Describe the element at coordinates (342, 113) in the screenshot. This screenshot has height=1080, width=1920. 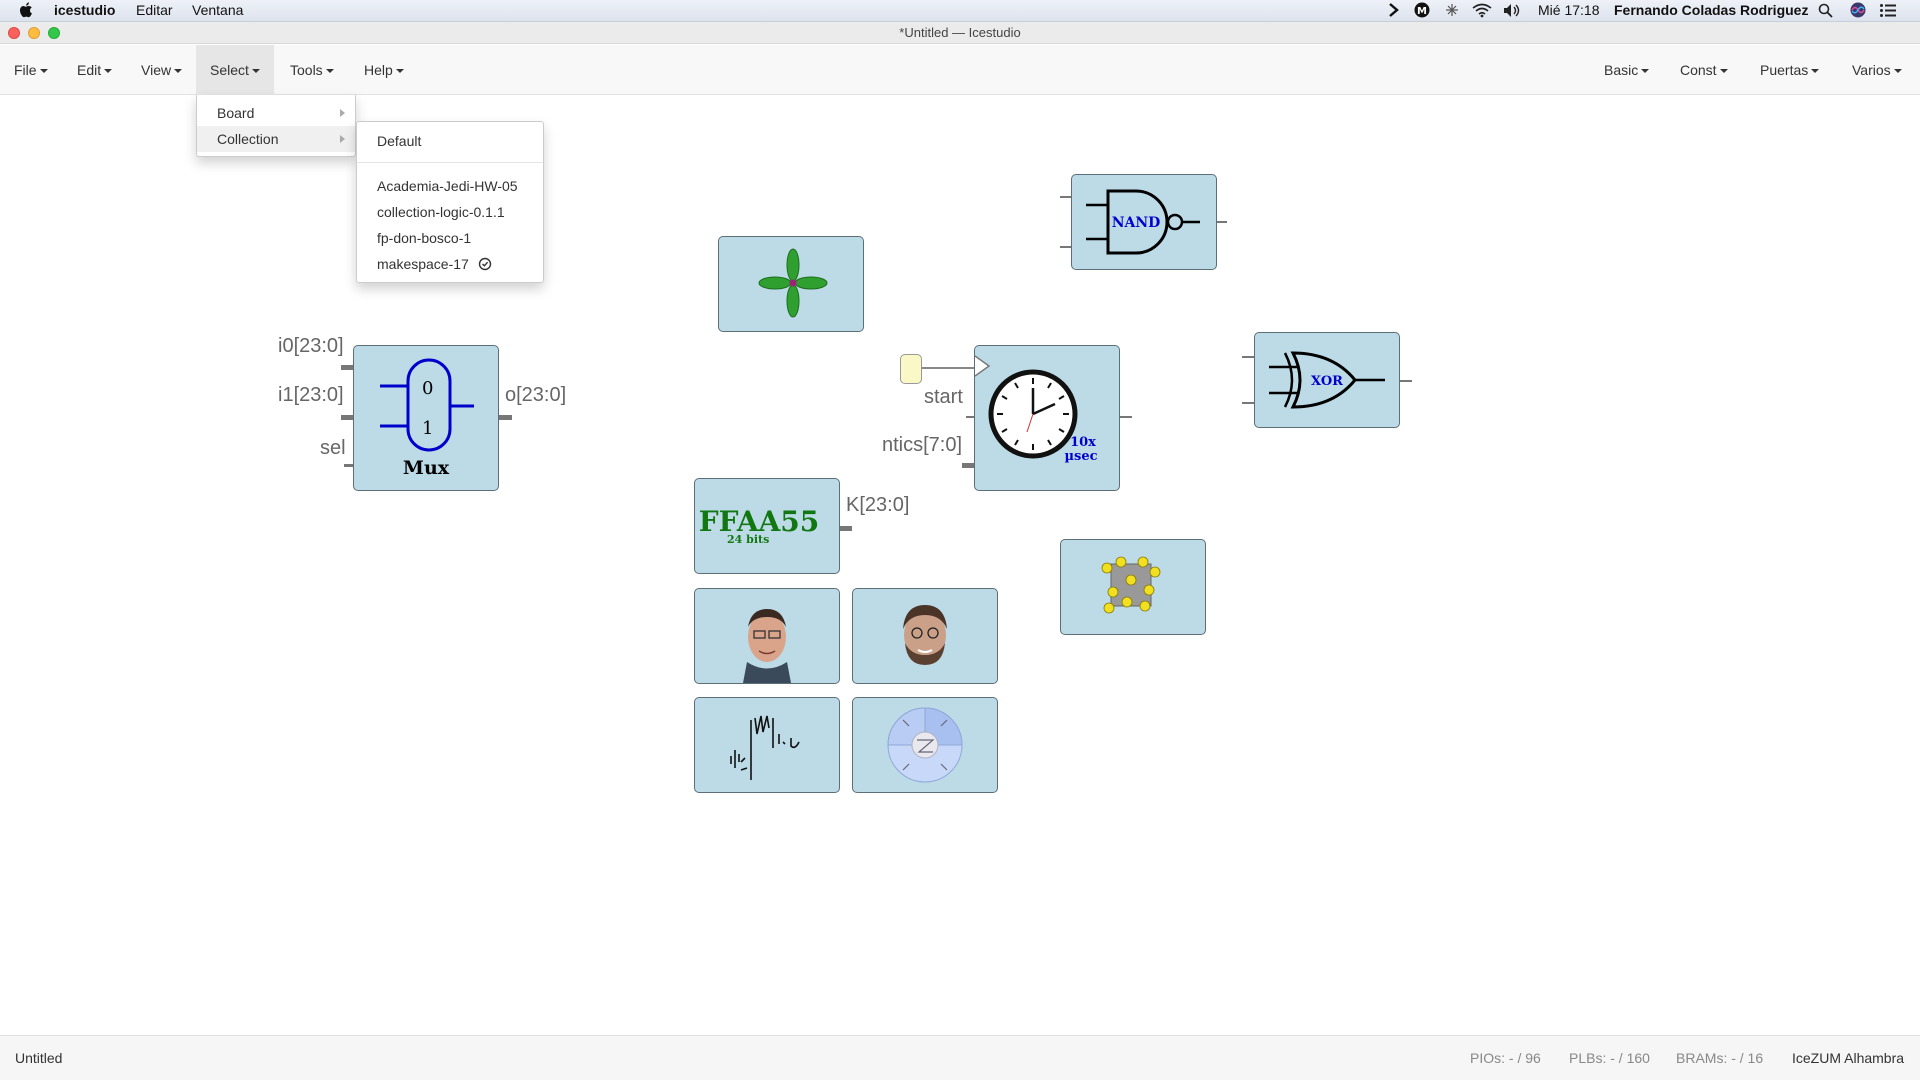
I see `submenu-arrow-icon` at that location.